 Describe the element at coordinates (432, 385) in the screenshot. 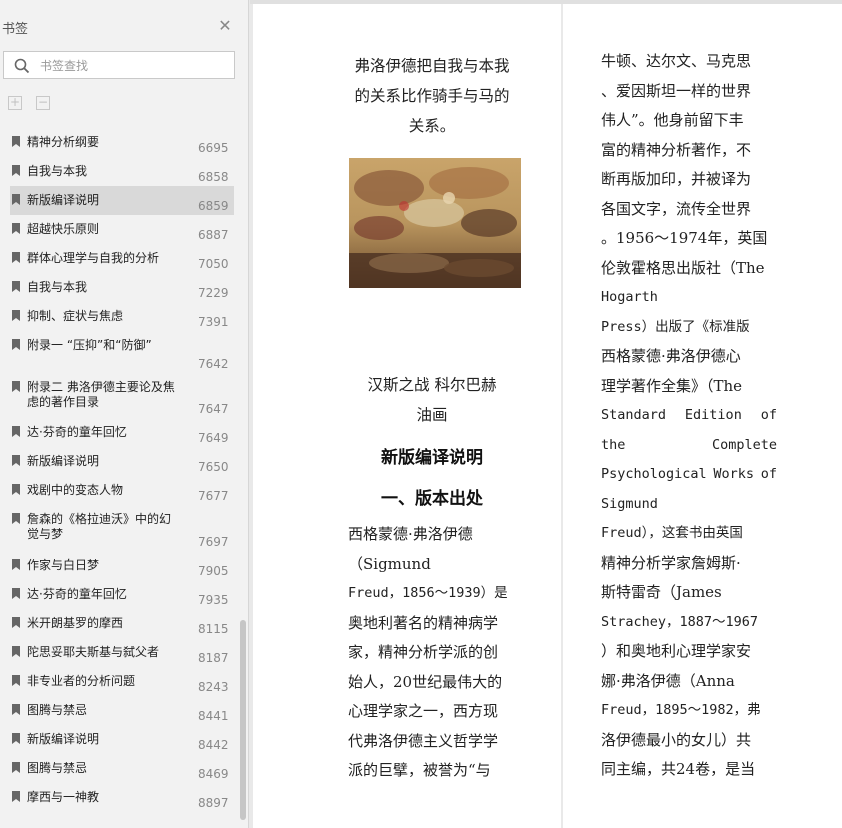

I see `caption-line: 汉斯之战 科尔巴赫` at that location.